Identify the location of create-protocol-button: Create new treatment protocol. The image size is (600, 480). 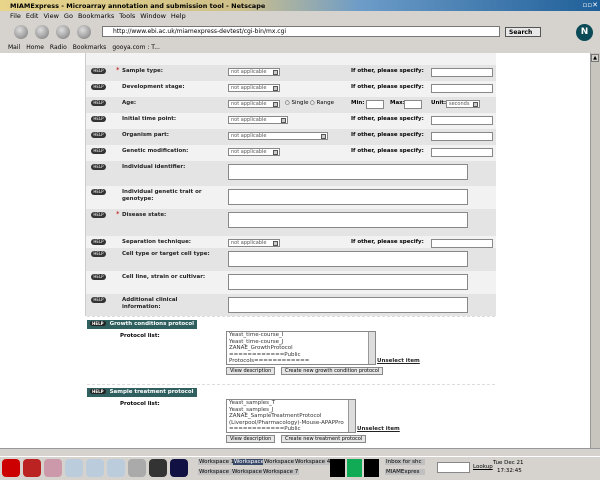
(324, 439).